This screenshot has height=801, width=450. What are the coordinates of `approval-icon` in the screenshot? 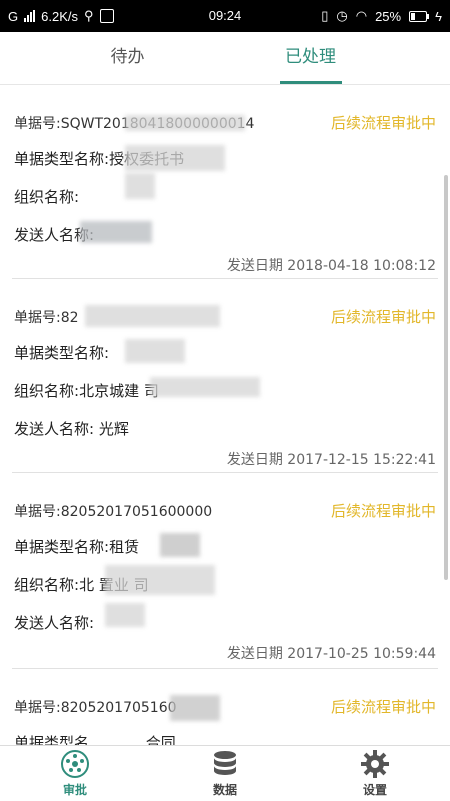 It's located at (75, 764).